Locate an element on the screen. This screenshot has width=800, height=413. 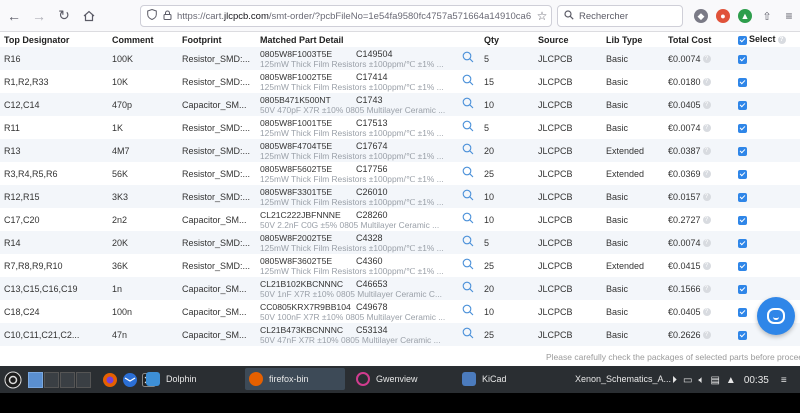
header-comment: Comment is located at coordinates (143, 39).